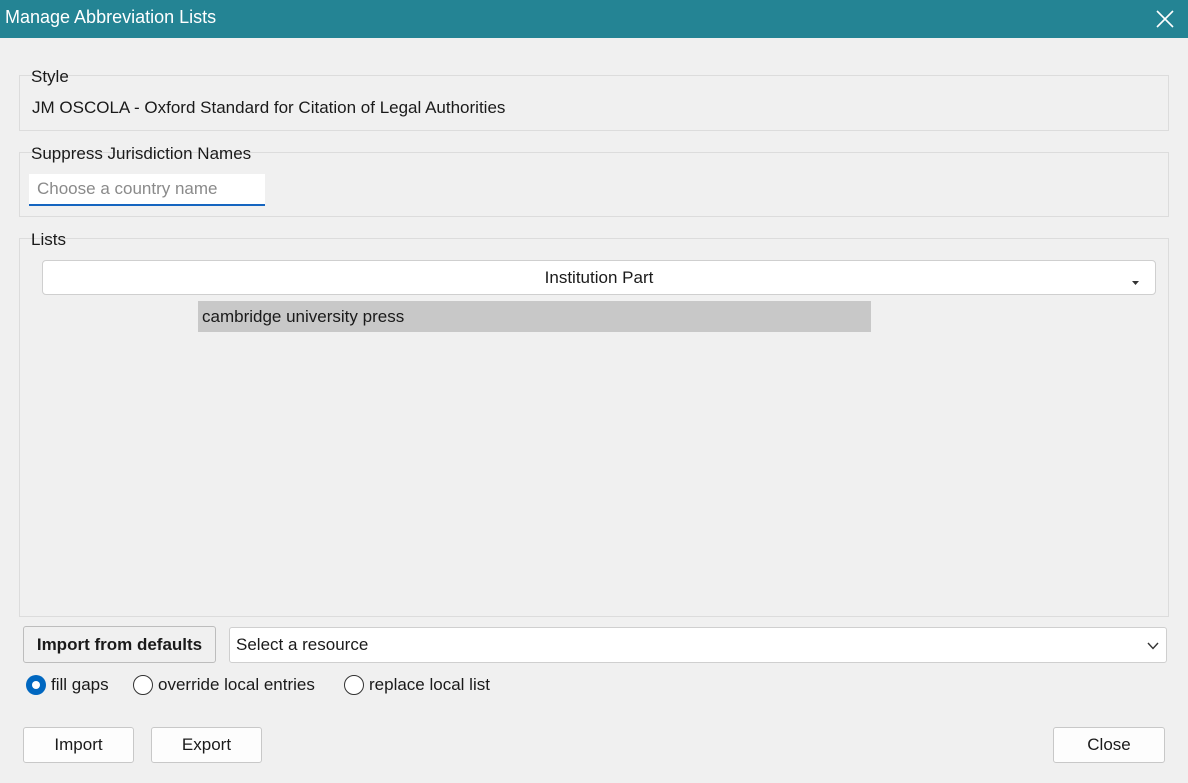 This screenshot has height=783, width=1188. I want to click on radio-label: override local entries, so click(236, 684).